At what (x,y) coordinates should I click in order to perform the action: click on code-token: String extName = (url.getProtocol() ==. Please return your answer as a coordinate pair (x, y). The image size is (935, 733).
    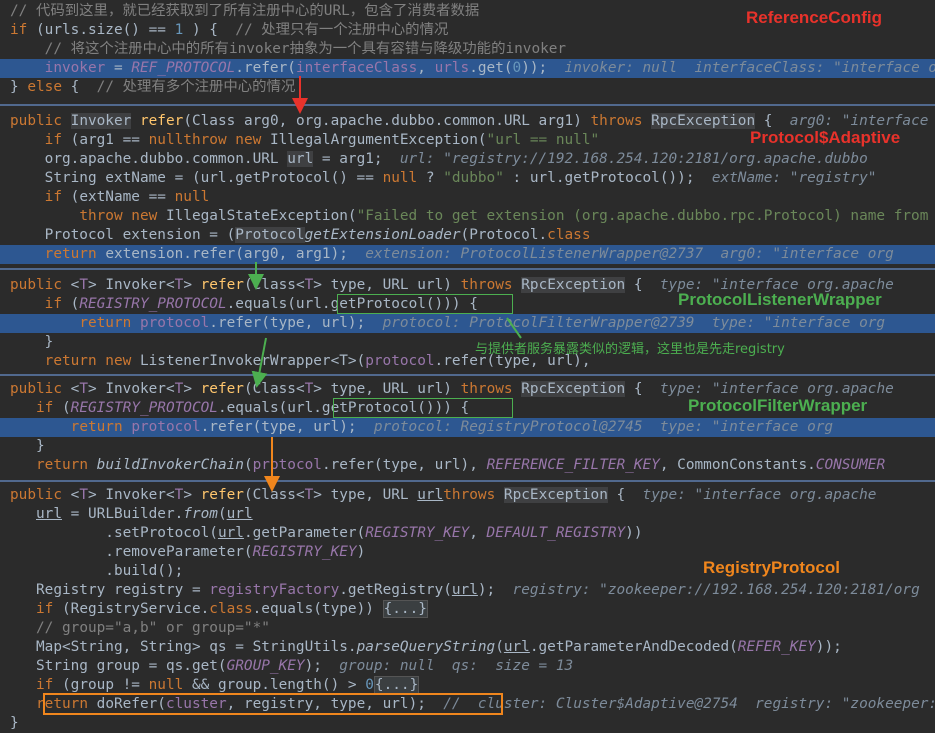
    Looking at the image, I should click on (196, 178).